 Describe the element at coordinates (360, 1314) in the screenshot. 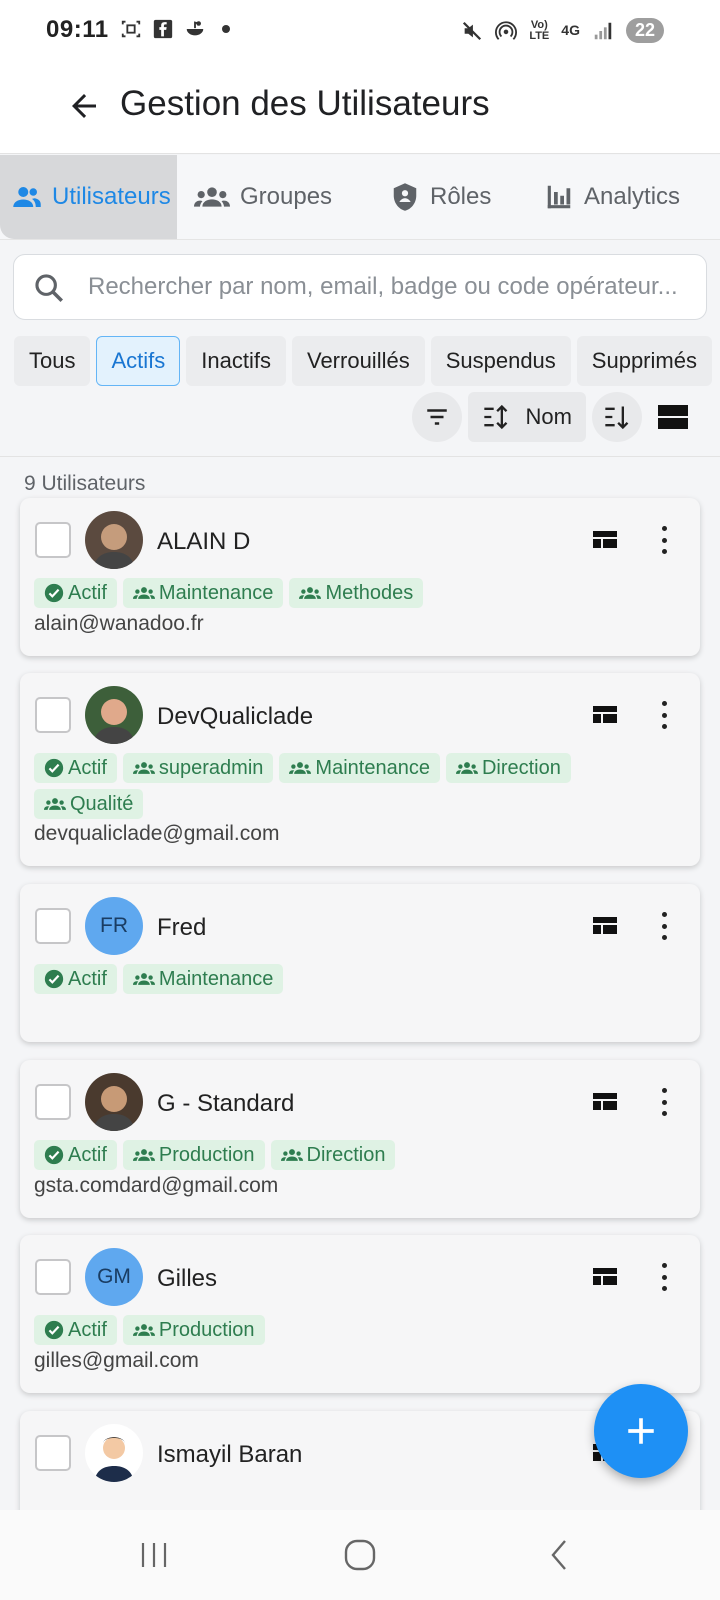

I see `user-card: GM Gilles Actif Production gilles@gmail.com` at that location.